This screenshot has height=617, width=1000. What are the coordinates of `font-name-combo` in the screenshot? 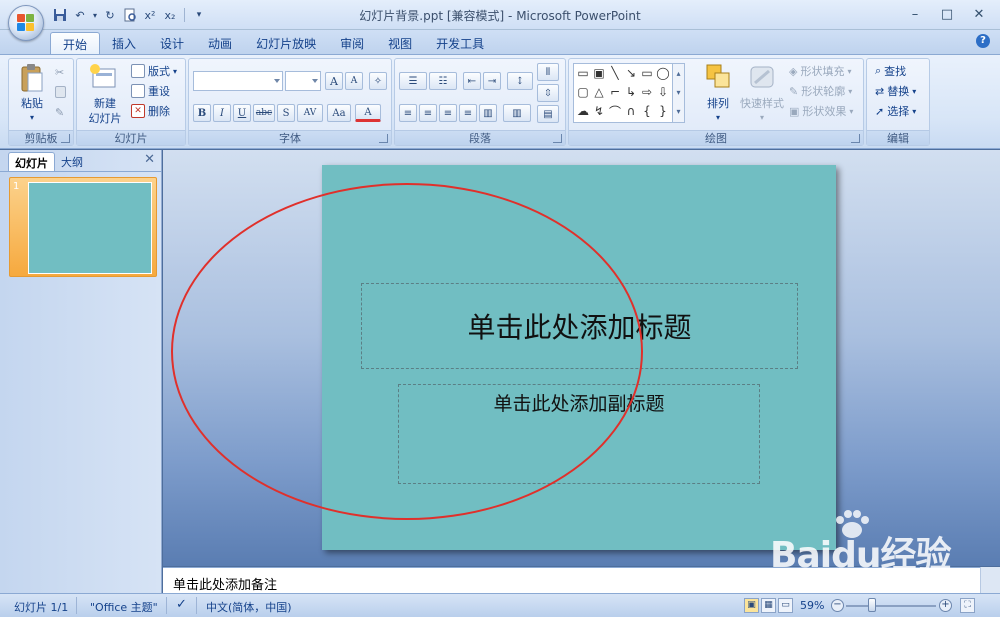 It's located at (238, 81).